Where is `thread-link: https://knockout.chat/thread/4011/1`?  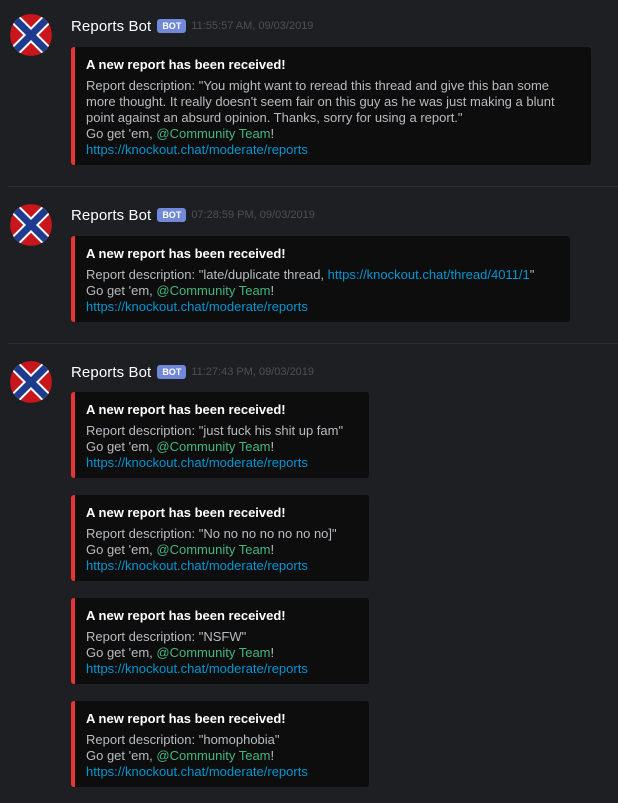
thread-link: https://knockout.chat/thread/4011/1 is located at coordinates (429, 274).